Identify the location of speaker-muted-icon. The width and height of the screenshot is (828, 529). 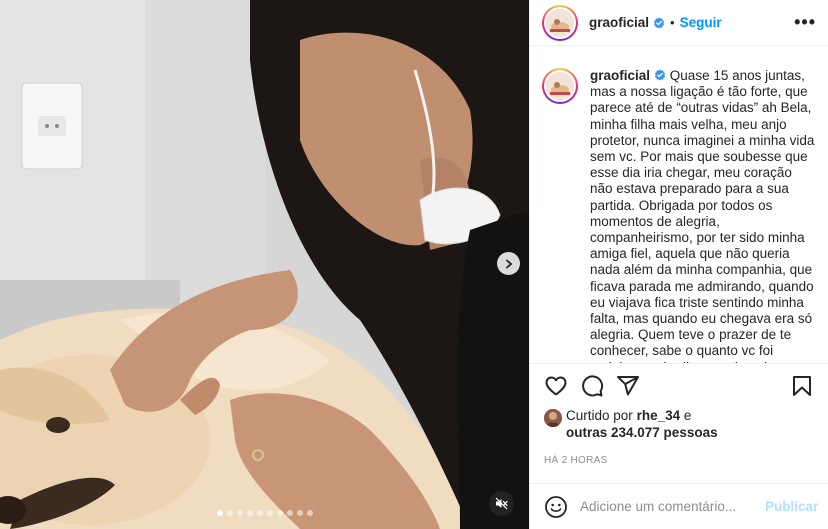
(501, 503).